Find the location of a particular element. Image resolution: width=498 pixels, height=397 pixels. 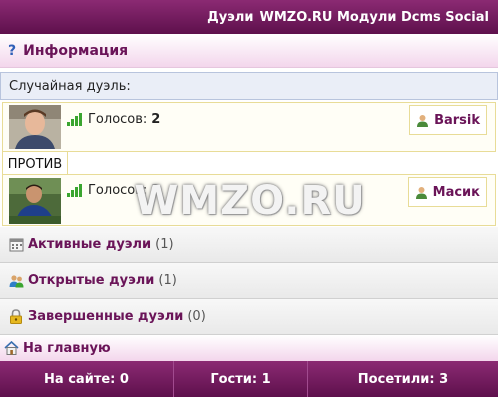

menu-label: Завершенные дуэли is located at coordinates (106, 316).